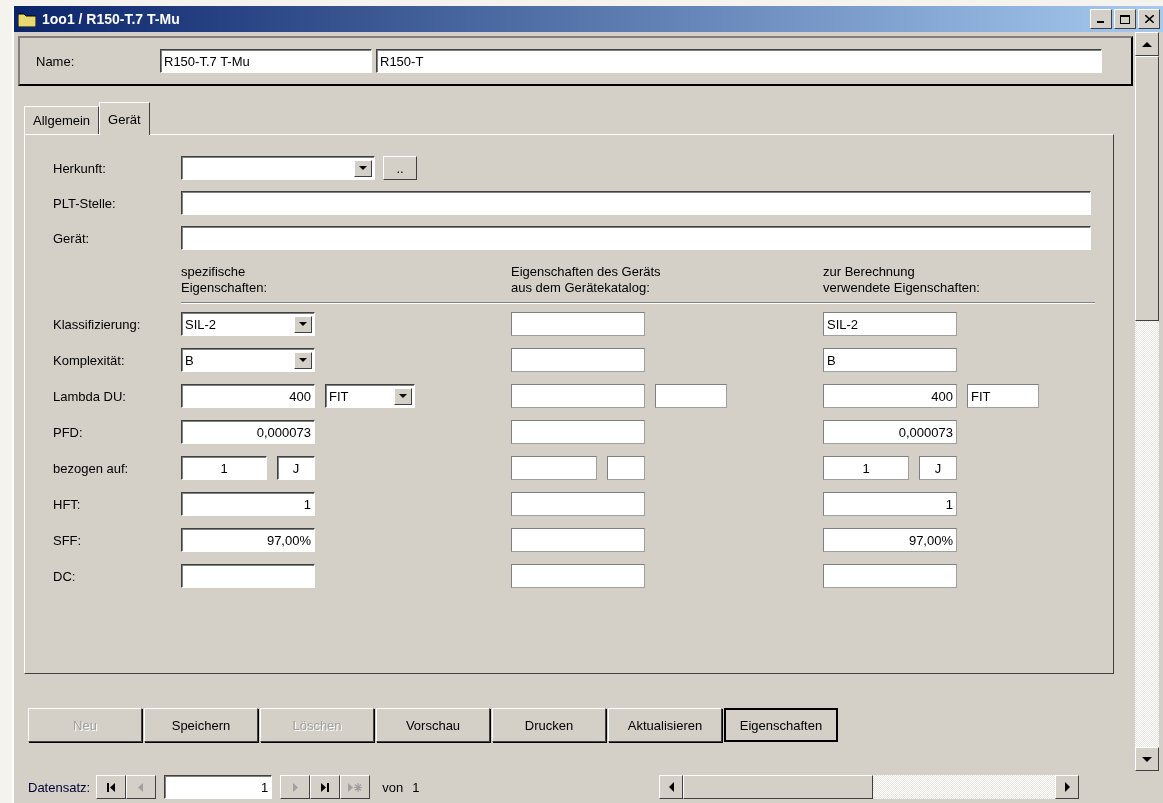 The image size is (1163, 803). Describe the element at coordinates (549, 725) in the screenshot. I see `action-button: Drucken` at that location.